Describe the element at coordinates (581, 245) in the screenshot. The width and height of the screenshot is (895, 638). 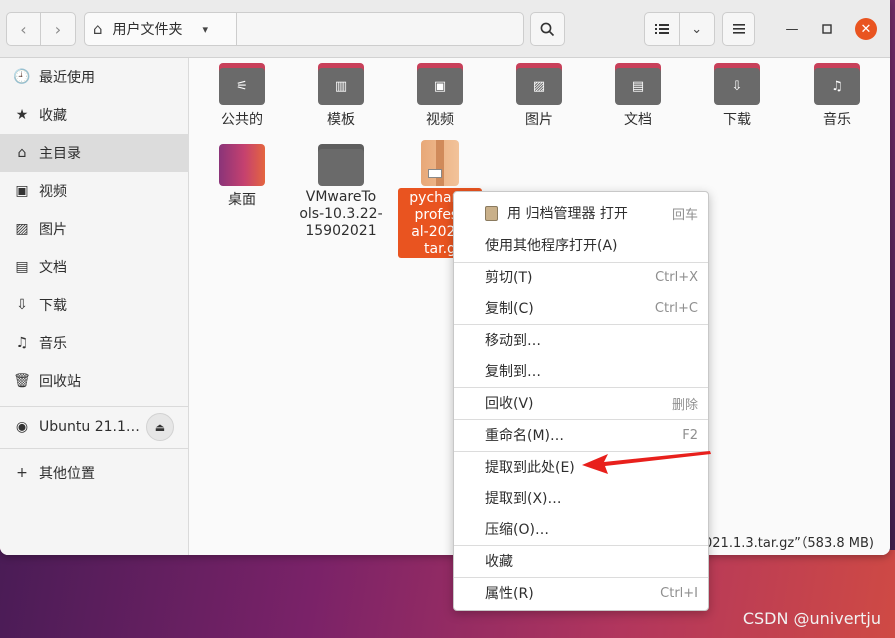
I see `menu-item-open-with: 使用其他程序打开(A)` at that location.